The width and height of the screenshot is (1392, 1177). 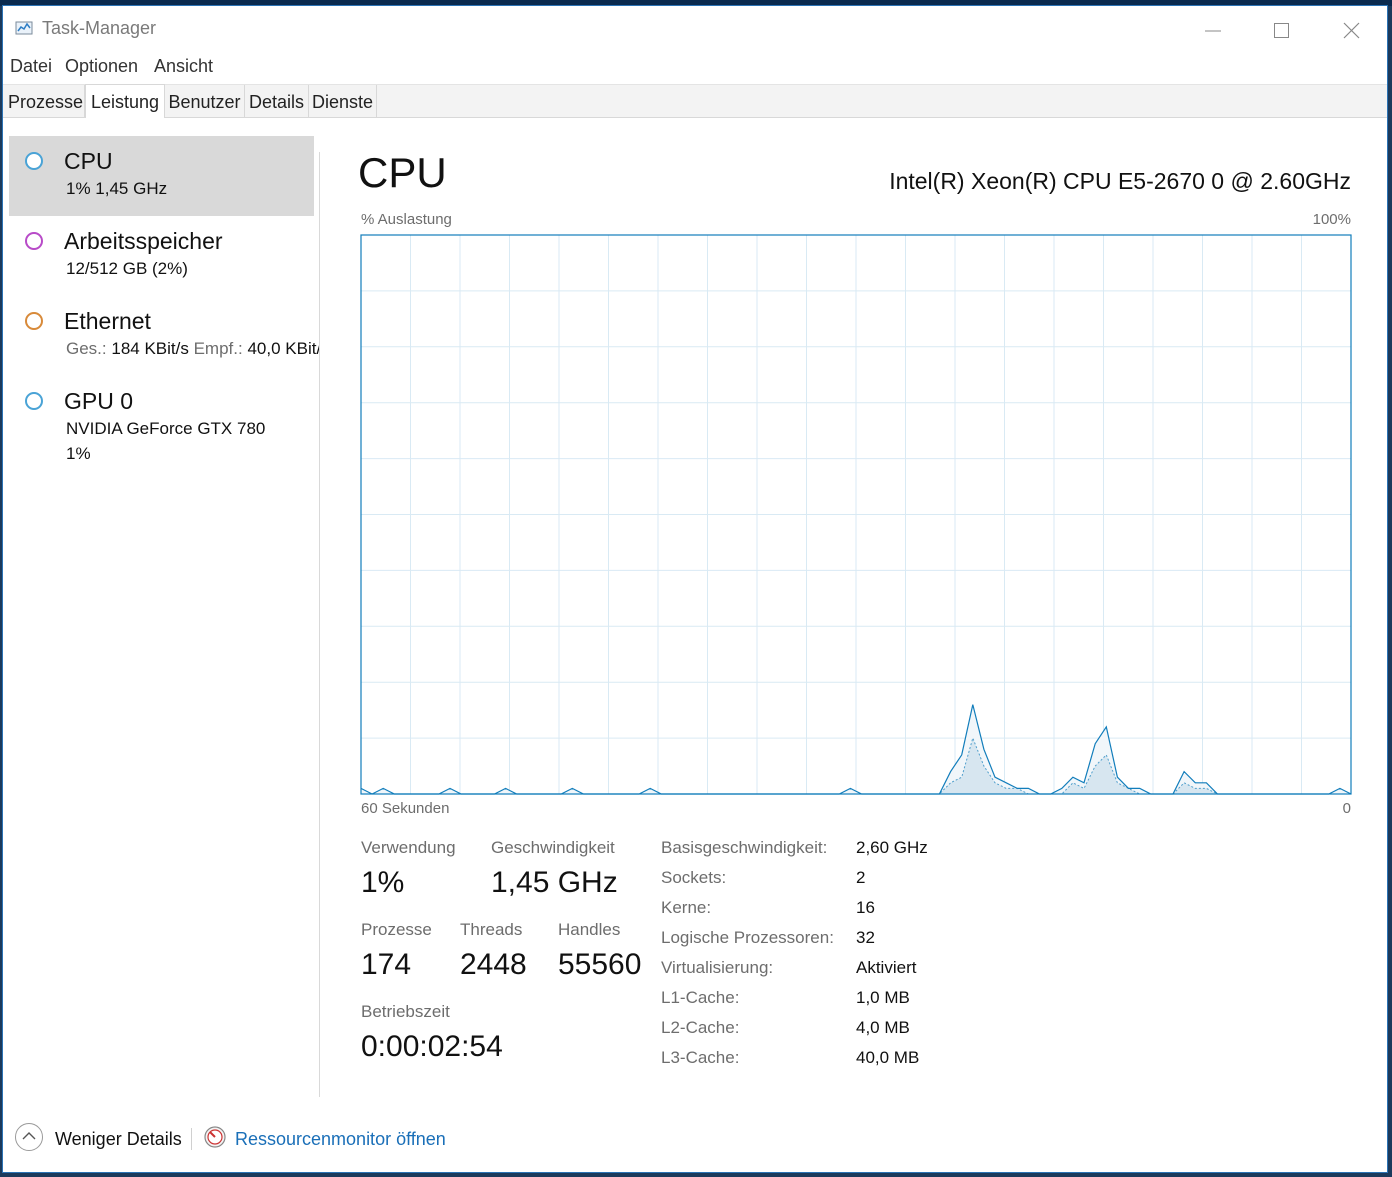 What do you see at coordinates (29, 1137) in the screenshot?
I see `chevron-up-icon` at bounding box center [29, 1137].